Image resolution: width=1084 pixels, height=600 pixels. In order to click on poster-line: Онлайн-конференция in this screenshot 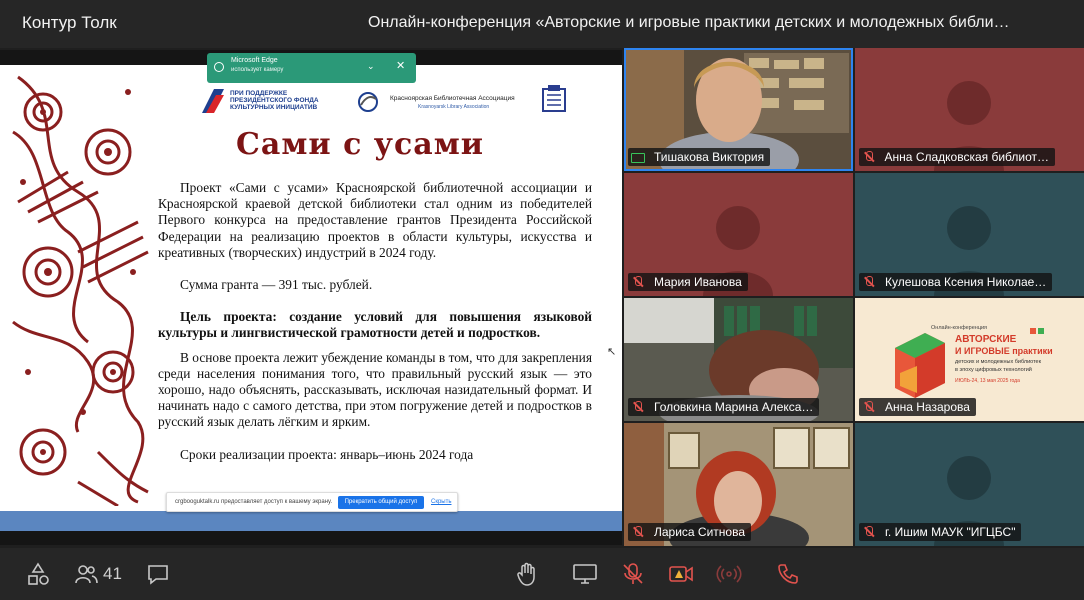, I will do `click(959, 328)`.